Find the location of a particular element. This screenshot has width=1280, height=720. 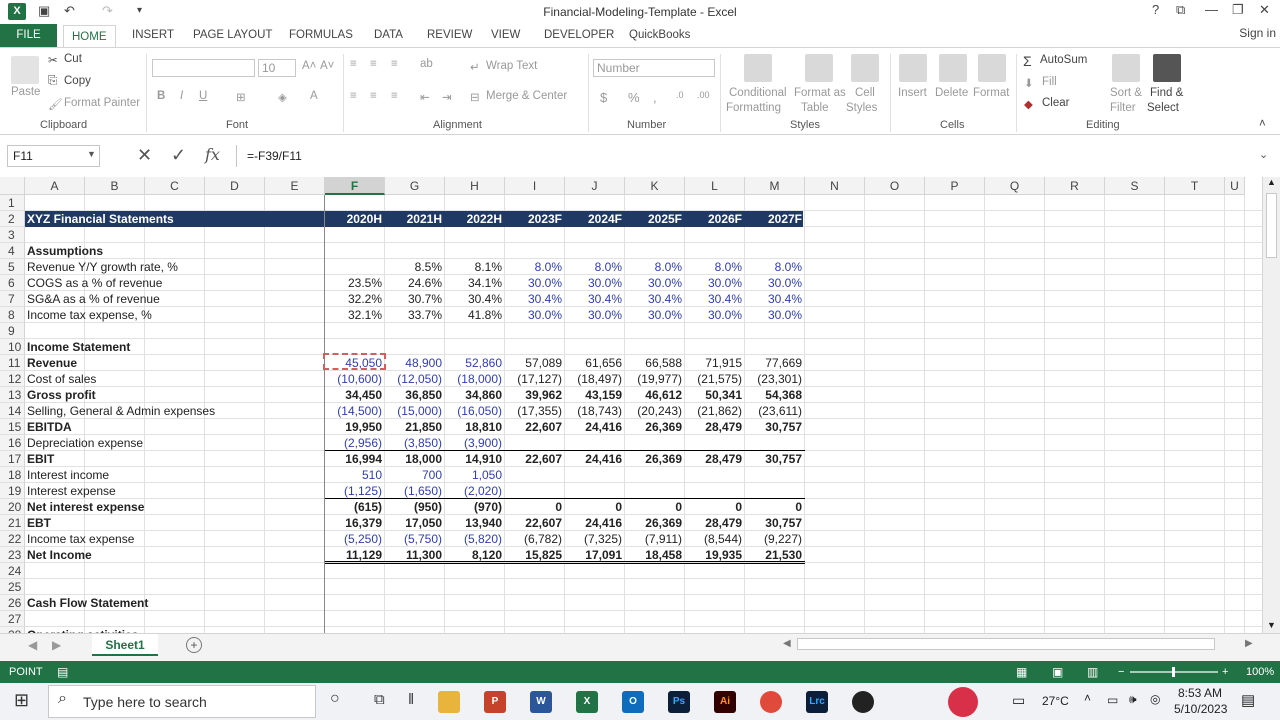

data-cell: (5,750) is located at coordinates (413, 539).